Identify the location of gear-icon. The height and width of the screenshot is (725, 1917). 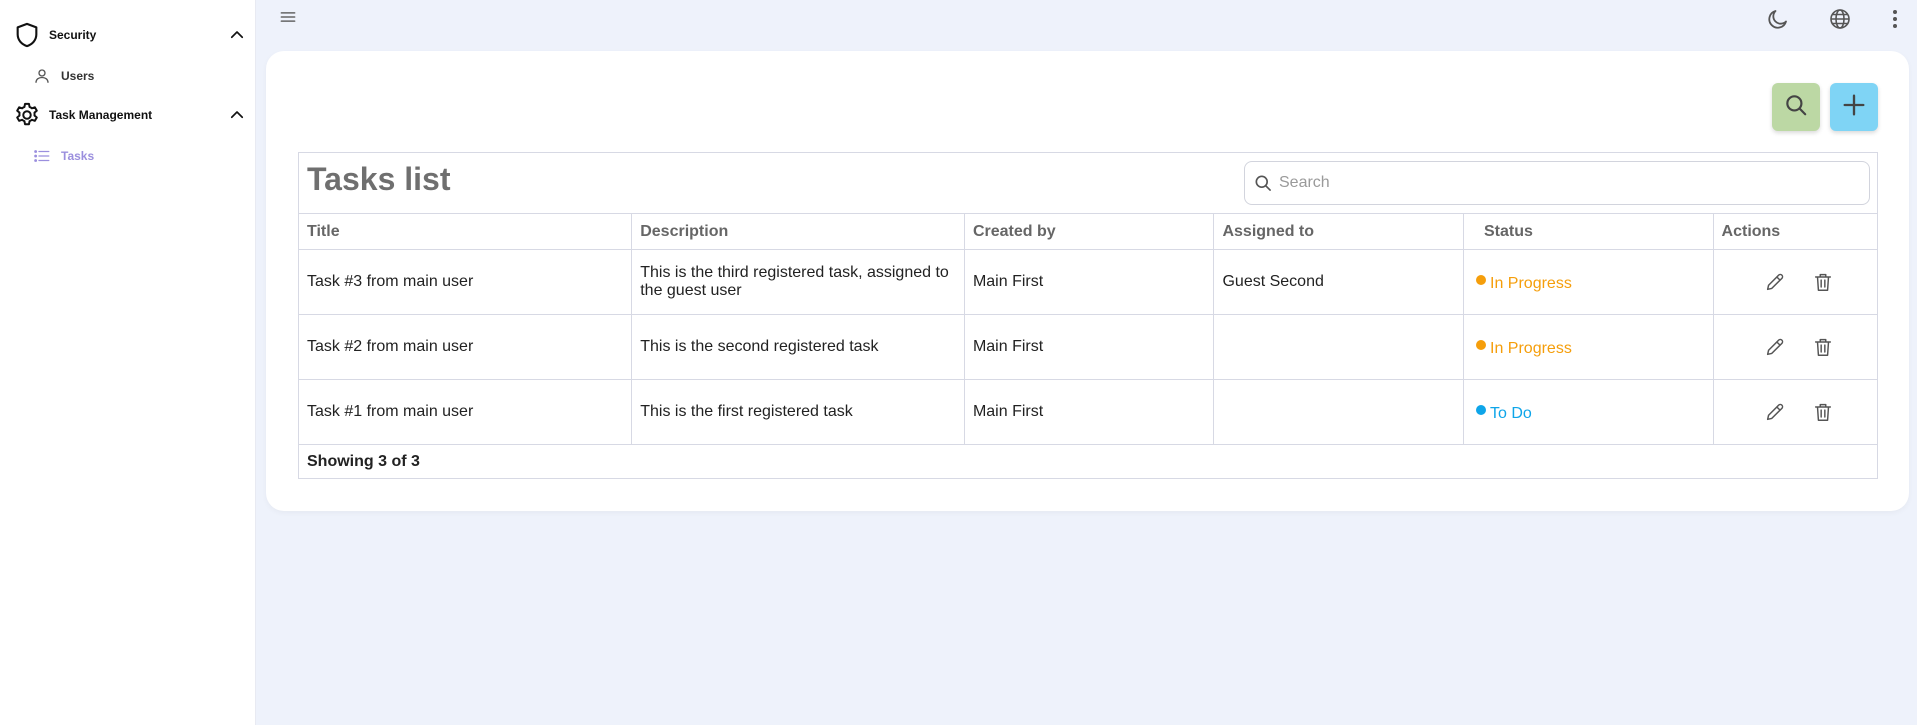
(27, 115).